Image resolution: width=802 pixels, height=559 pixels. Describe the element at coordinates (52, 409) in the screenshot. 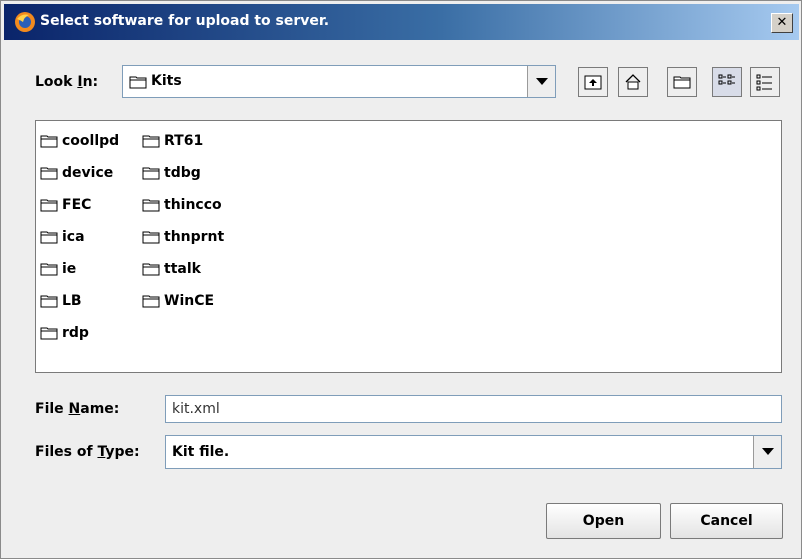

I see `file-name-label-pre: File` at that location.